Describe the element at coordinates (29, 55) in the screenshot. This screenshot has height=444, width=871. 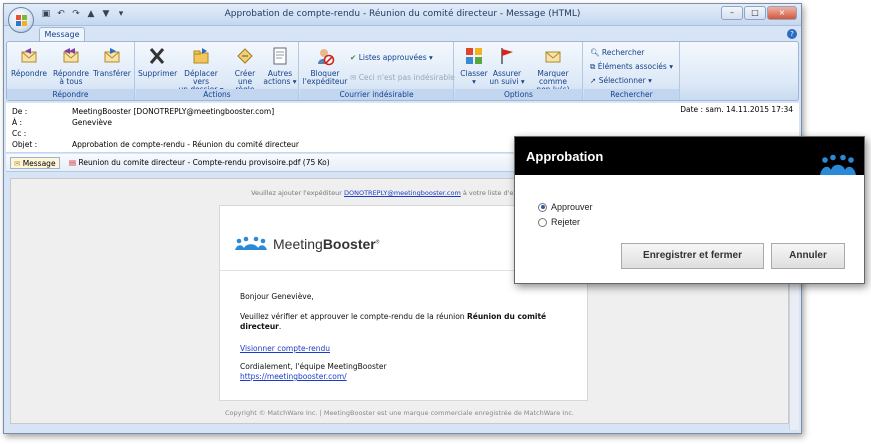
I see `reply-icon` at that location.